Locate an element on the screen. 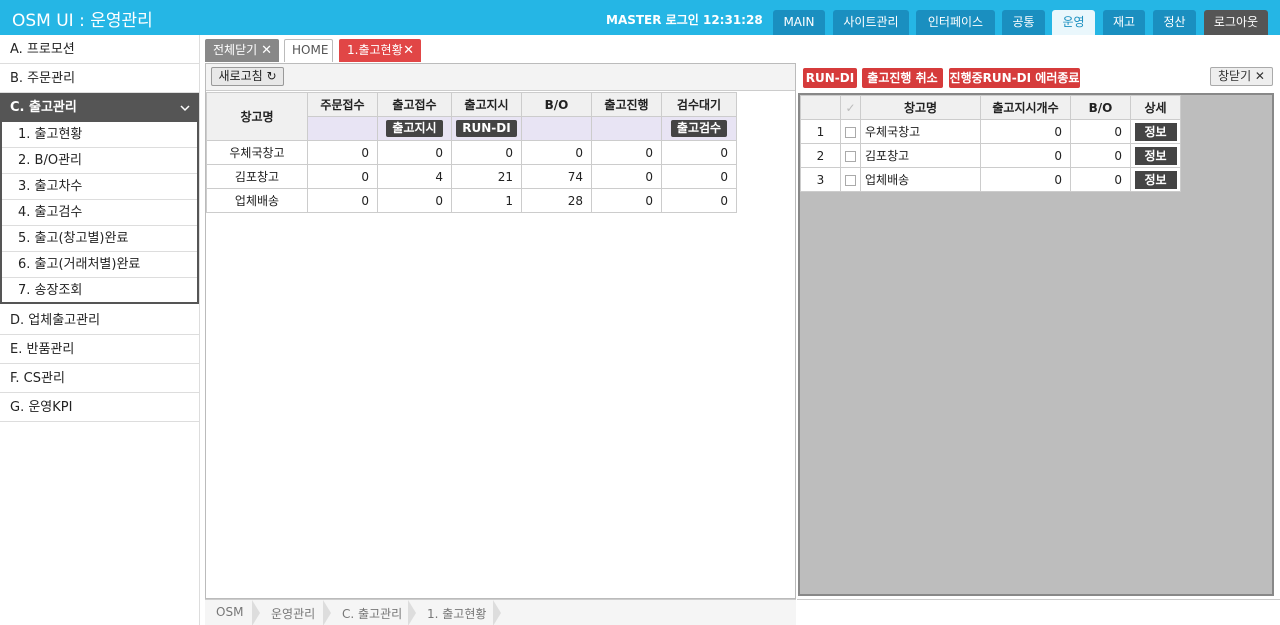 The height and width of the screenshot is (625, 1280). submenu-item-invoice-lookup: 7. 송장조회 is located at coordinates (99, 291).